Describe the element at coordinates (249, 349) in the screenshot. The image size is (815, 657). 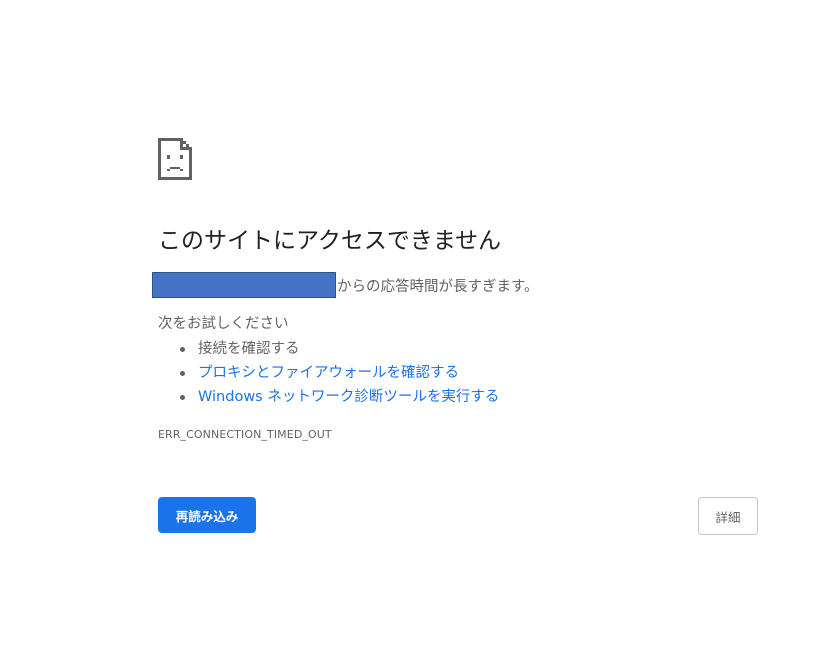
I see `suggestion-label: 接続を確認する` at that location.